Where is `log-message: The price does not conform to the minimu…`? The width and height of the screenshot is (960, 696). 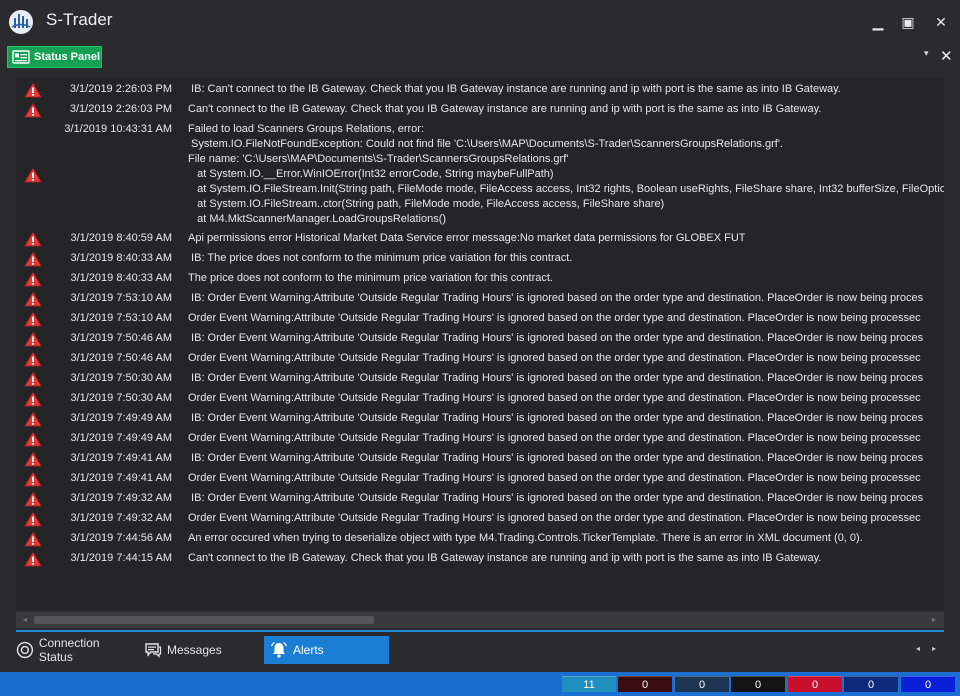 log-message: The price does not conform to the minimu… is located at coordinates (370, 278).